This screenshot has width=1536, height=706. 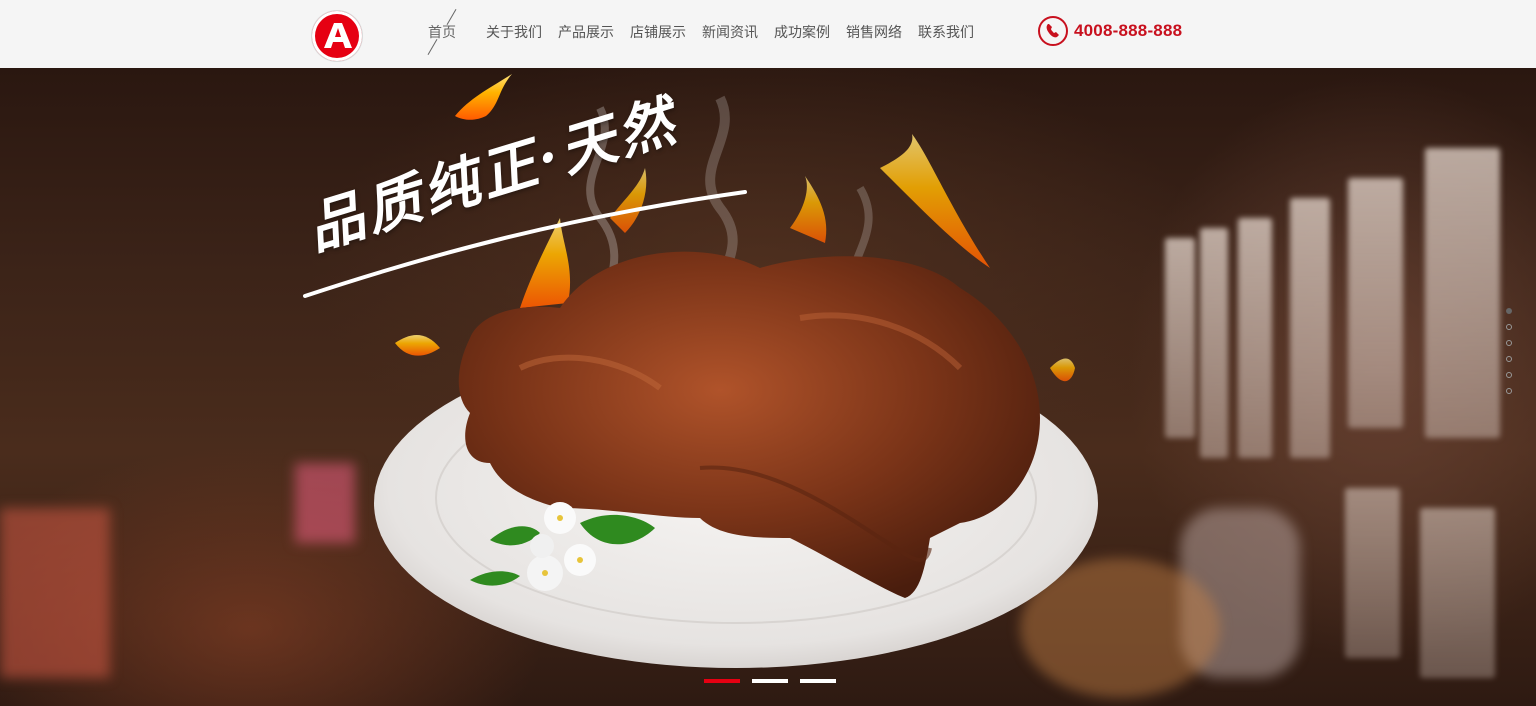 I want to click on nav-sales-network: 销售网络, so click(x=874, y=33).